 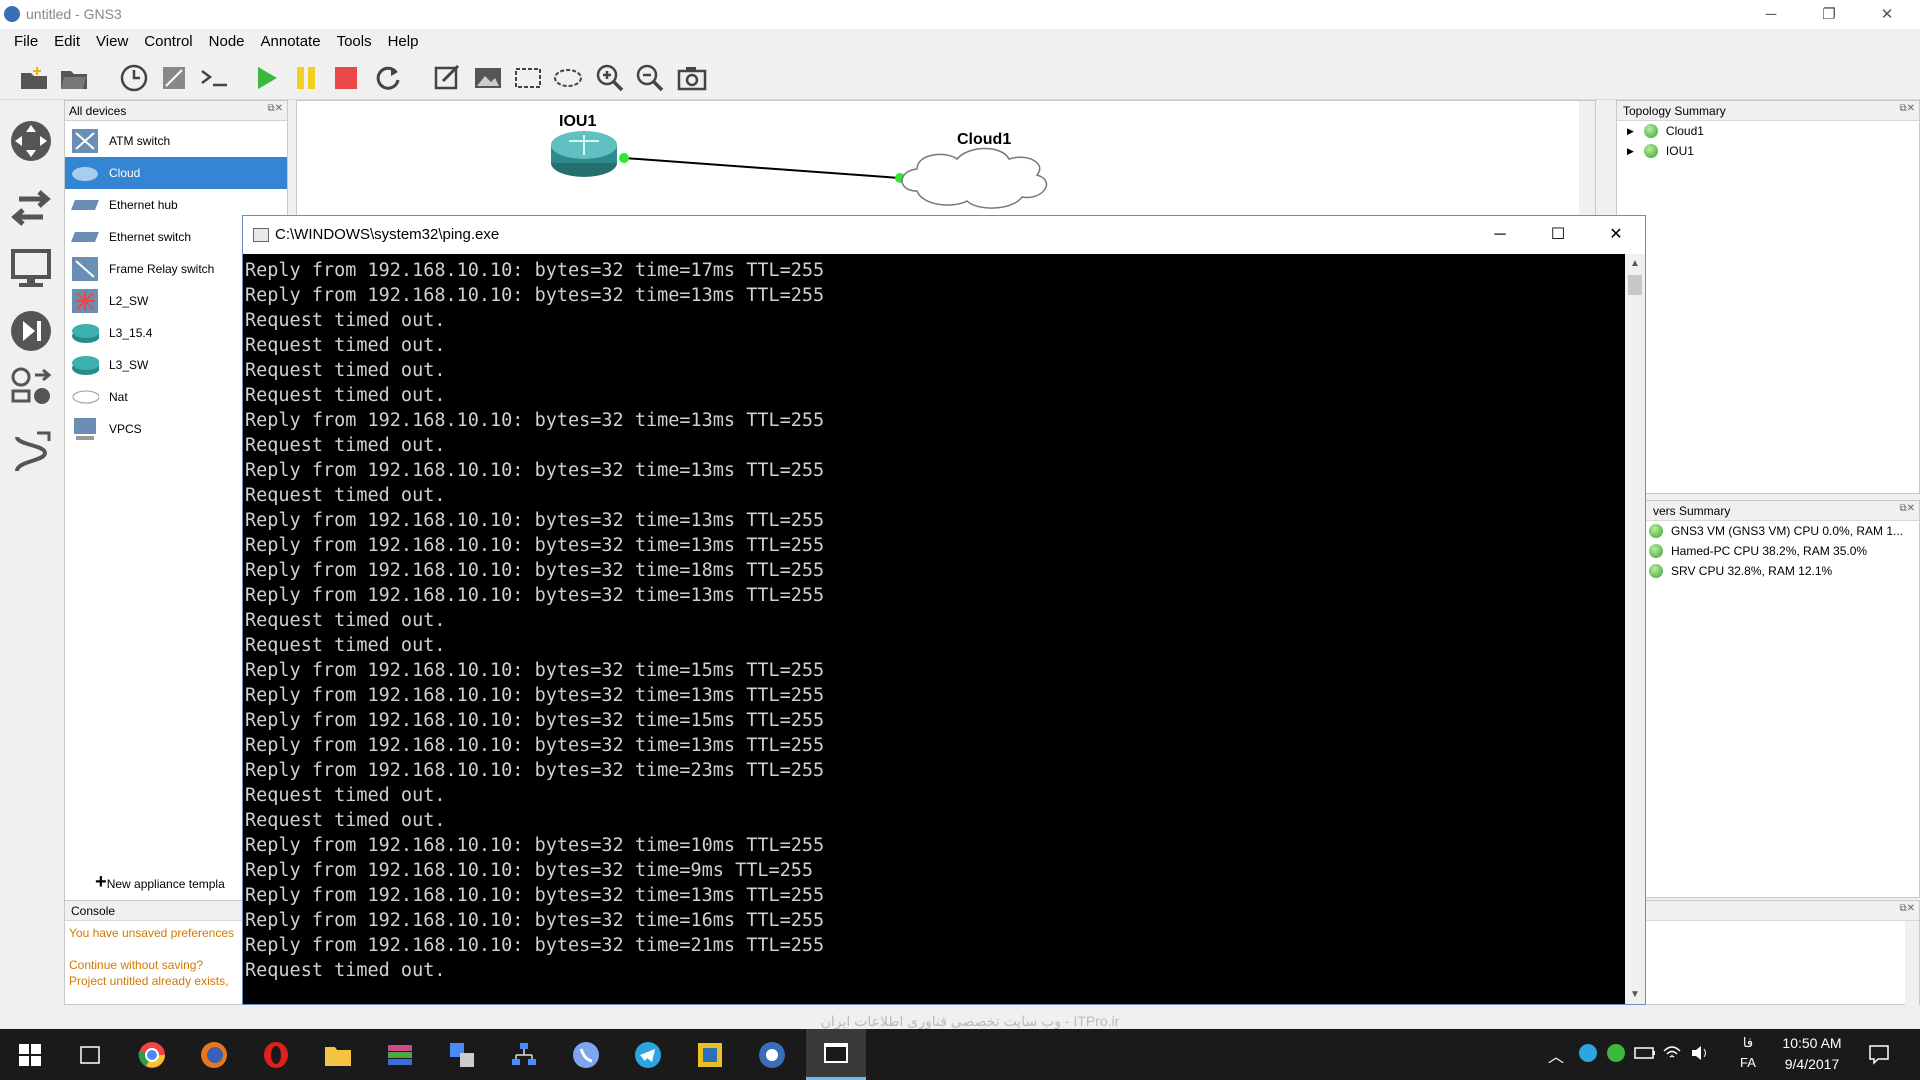 I want to click on console-close-button: ✕, so click(x=1616, y=235).